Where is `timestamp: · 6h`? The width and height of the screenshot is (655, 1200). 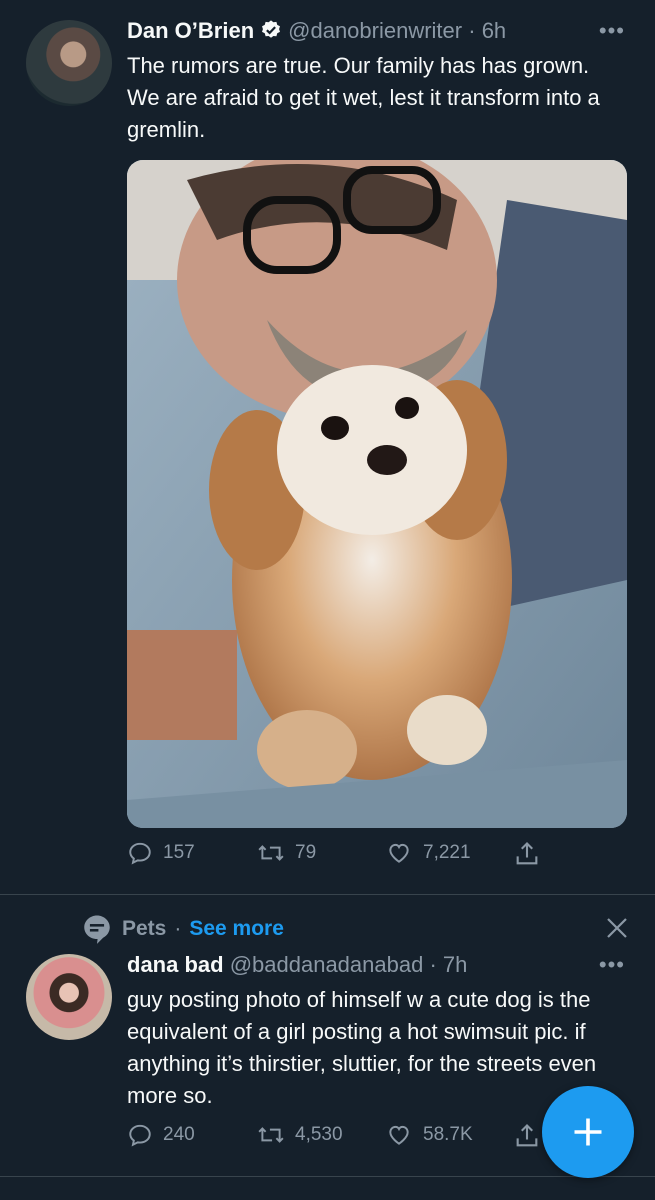
timestamp: · 6h is located at coordinates (487, 30).